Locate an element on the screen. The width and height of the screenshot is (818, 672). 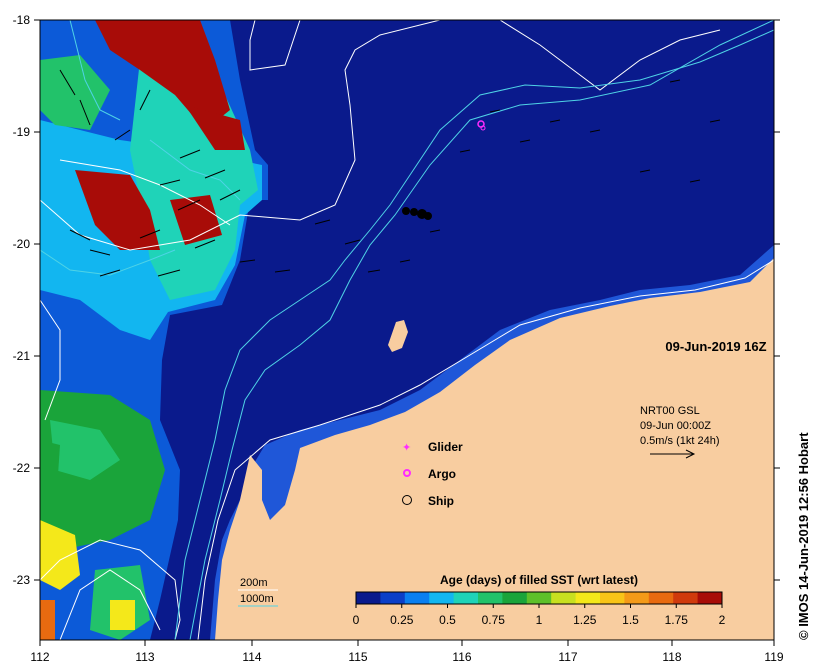
colorbar-swatches is located at coordinates (539, 598).